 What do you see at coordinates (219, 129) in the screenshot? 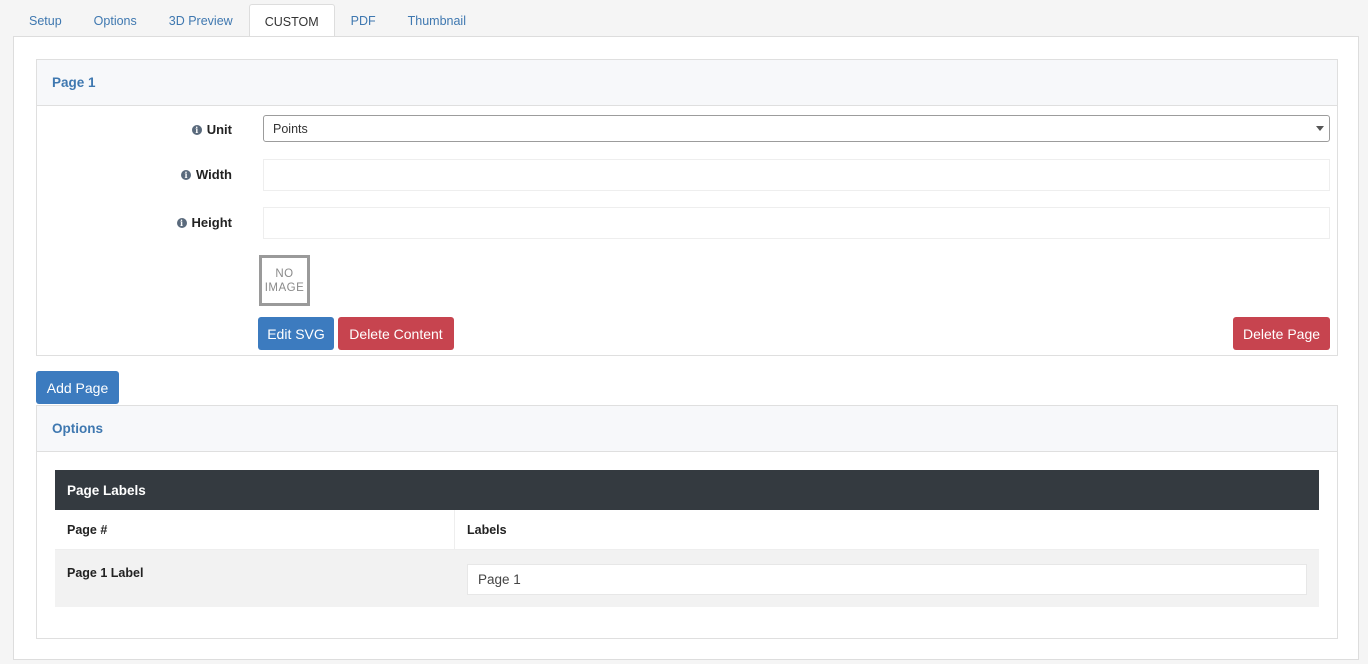
I see `unit-label-text: Unit` at bounding box center [219, 129].